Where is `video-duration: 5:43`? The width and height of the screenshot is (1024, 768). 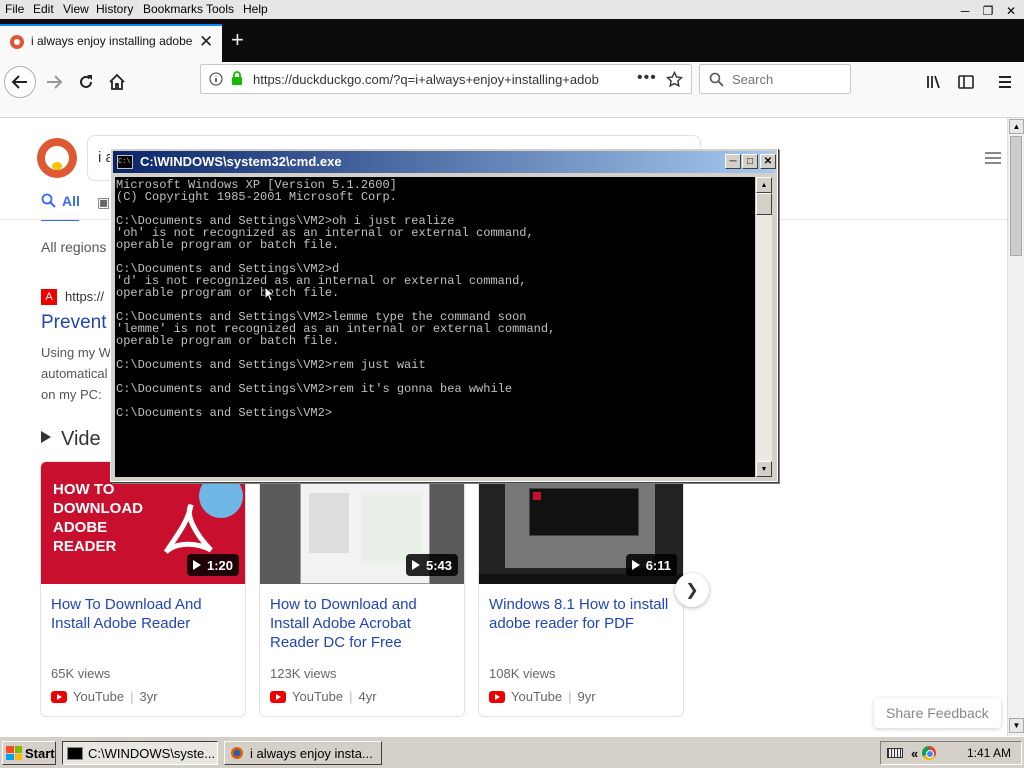
video-duration: 5:43 is located at coordinates (431, 565).